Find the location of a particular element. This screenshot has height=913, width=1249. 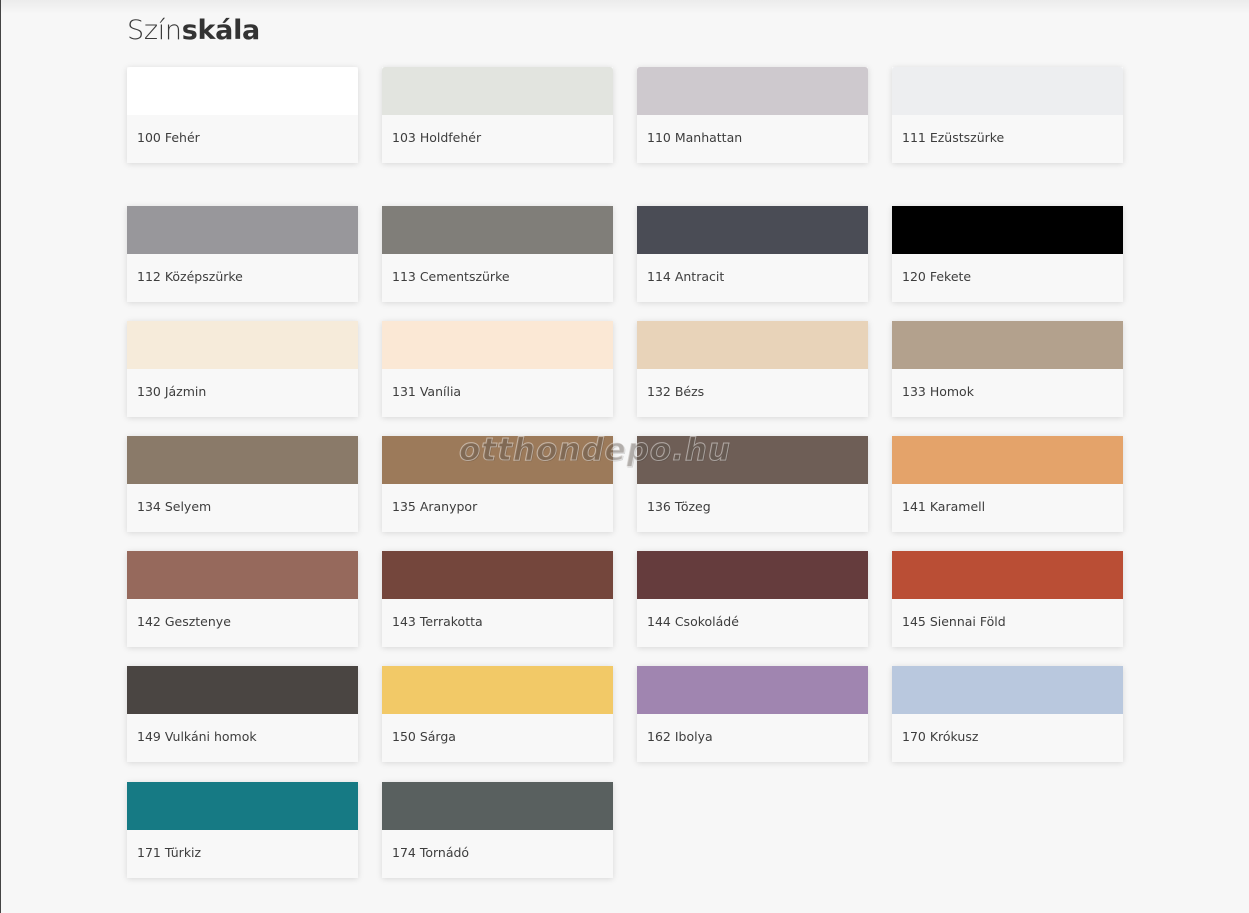

color-swatch-card: 162 Ibolya is located at coordinates (752, 714).